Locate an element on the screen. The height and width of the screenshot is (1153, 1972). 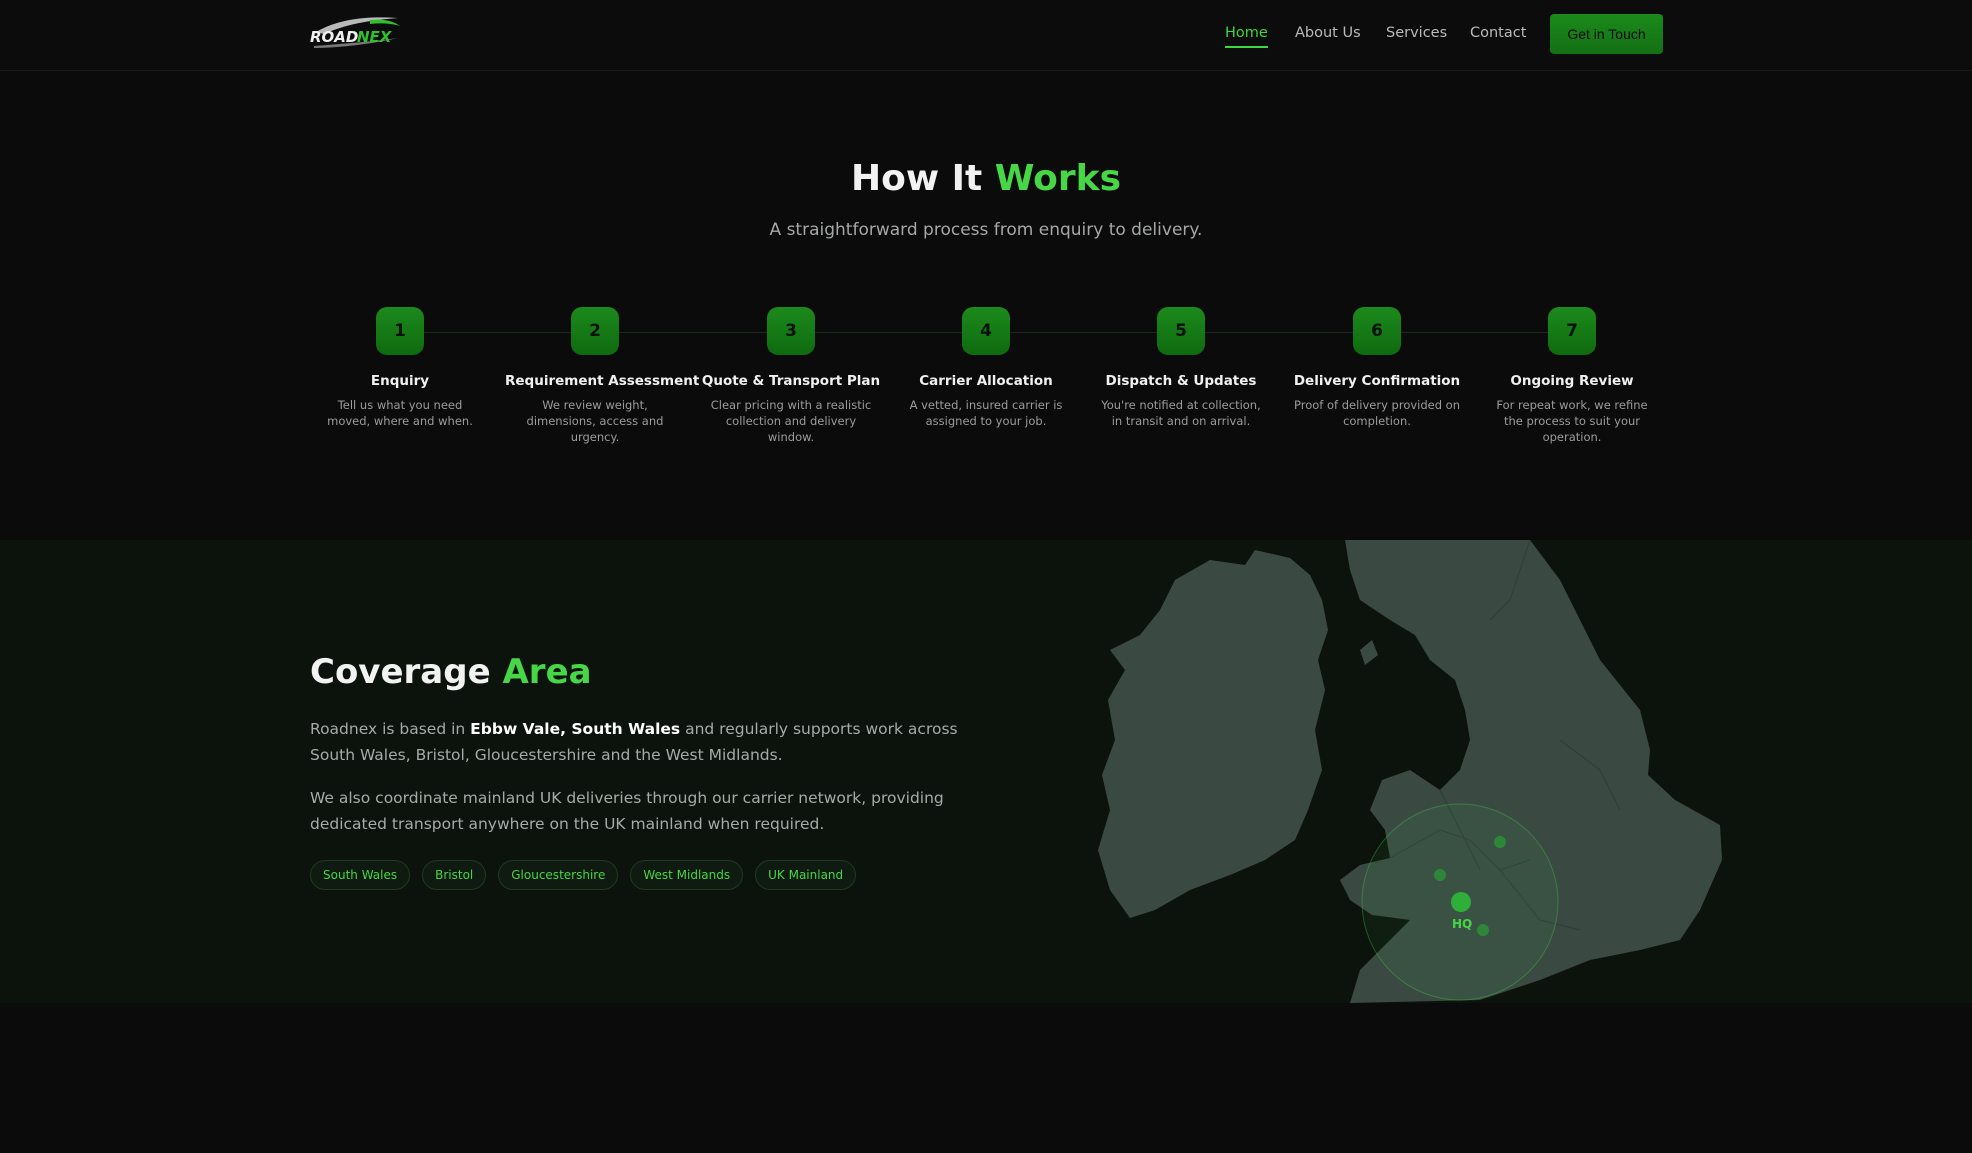
map-hq-label: HQ is located at coordinates (1462, 924).